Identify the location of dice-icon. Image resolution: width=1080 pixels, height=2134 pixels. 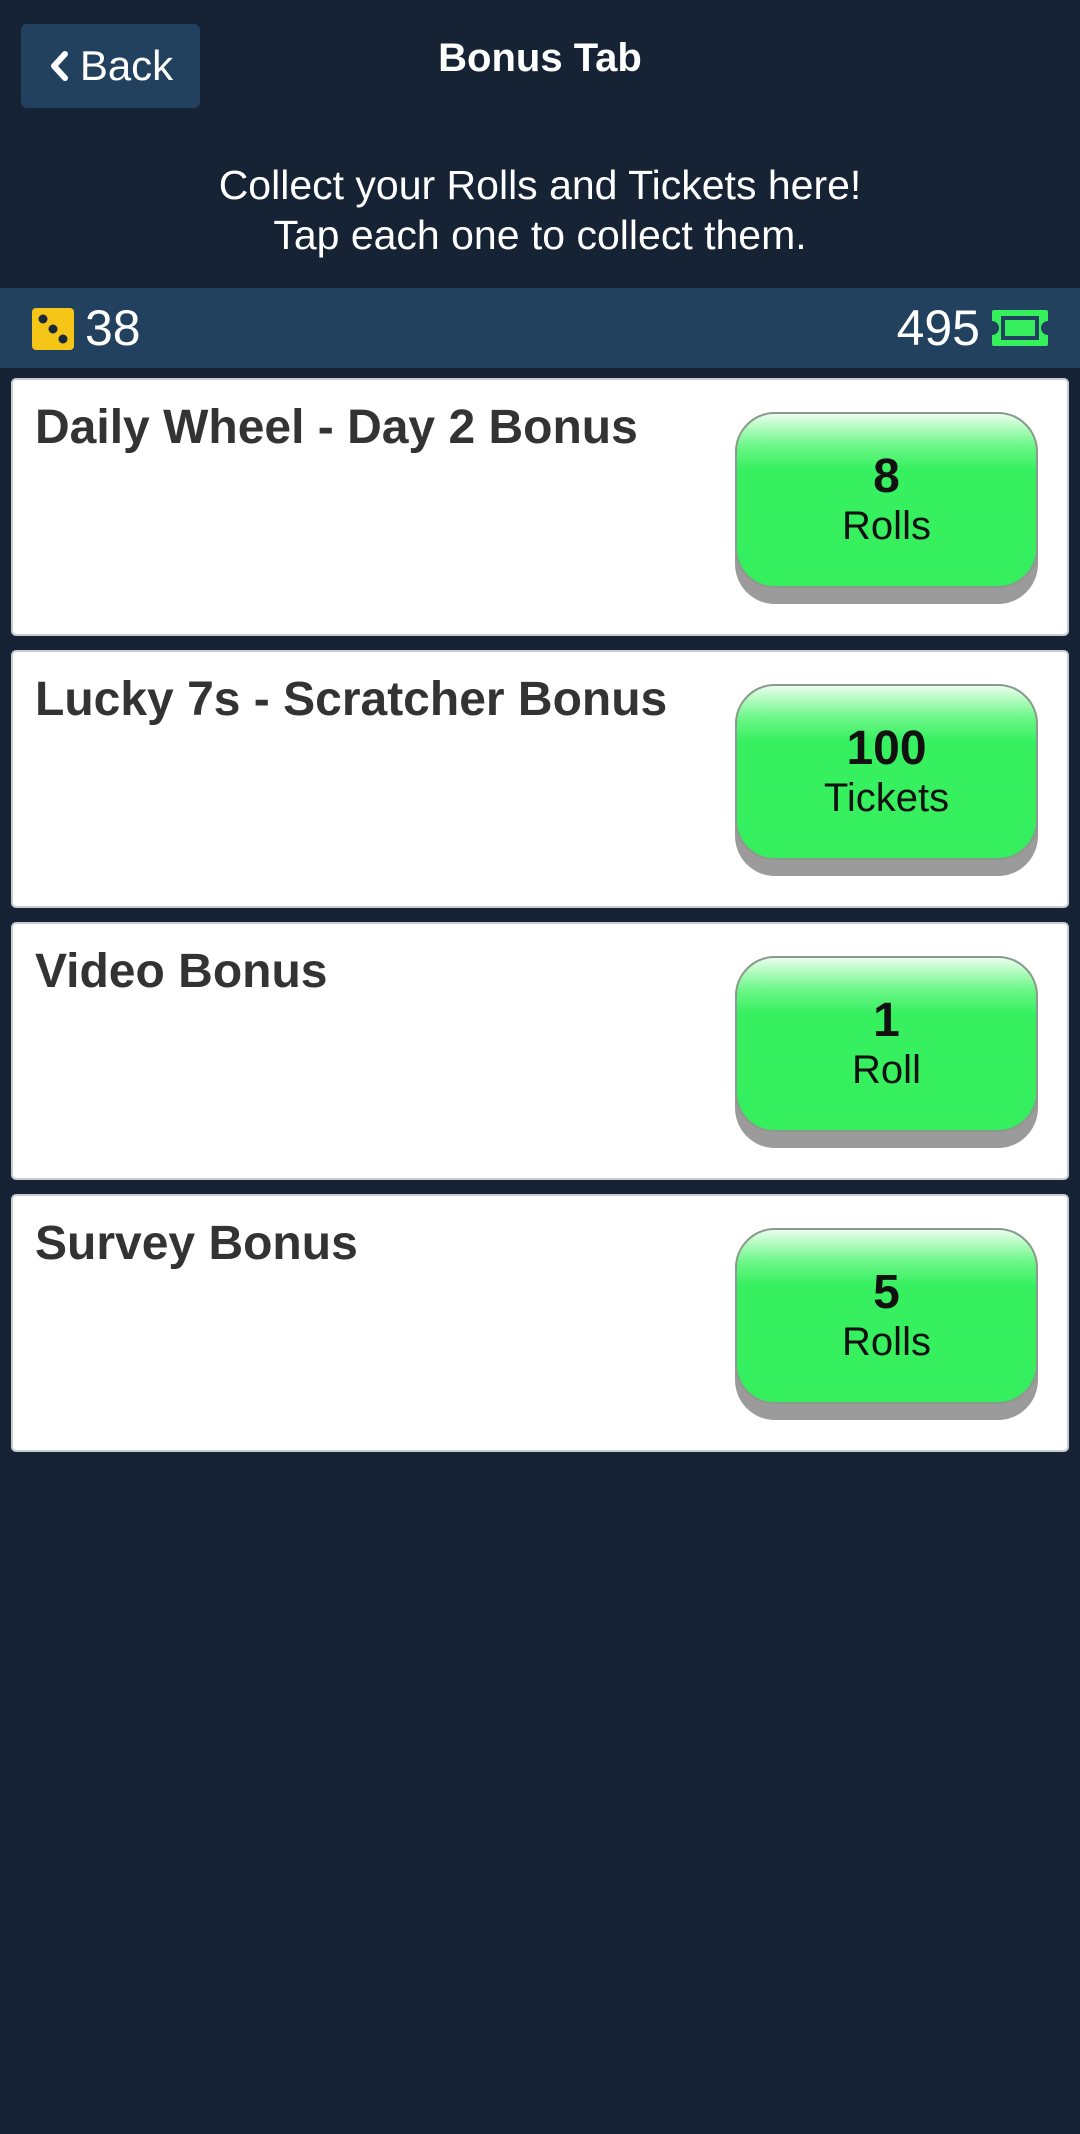
(53, 329).